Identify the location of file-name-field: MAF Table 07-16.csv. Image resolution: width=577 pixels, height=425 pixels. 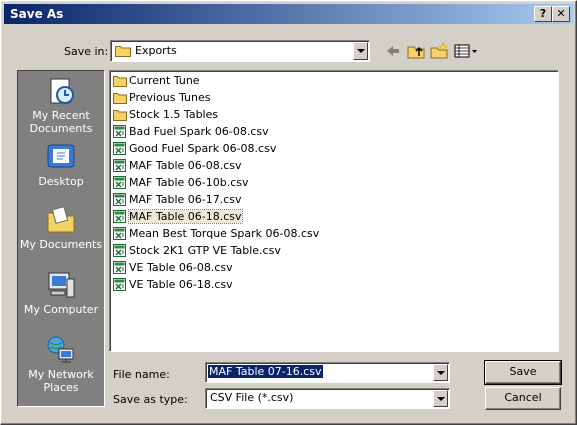
(327, 372).